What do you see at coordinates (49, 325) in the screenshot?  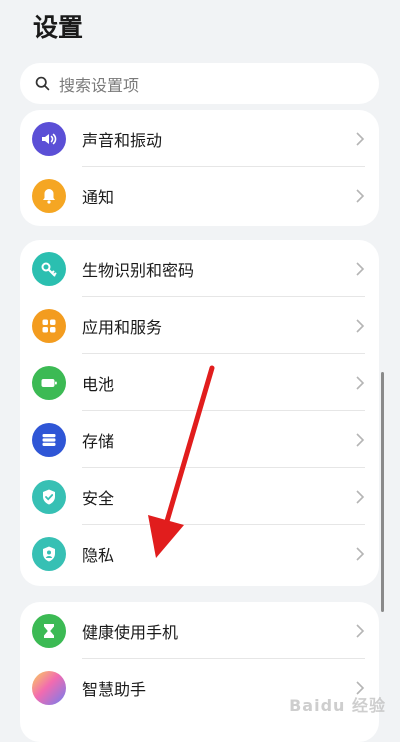 I see `apps-grid-icon` at bounding box center [49, 325].